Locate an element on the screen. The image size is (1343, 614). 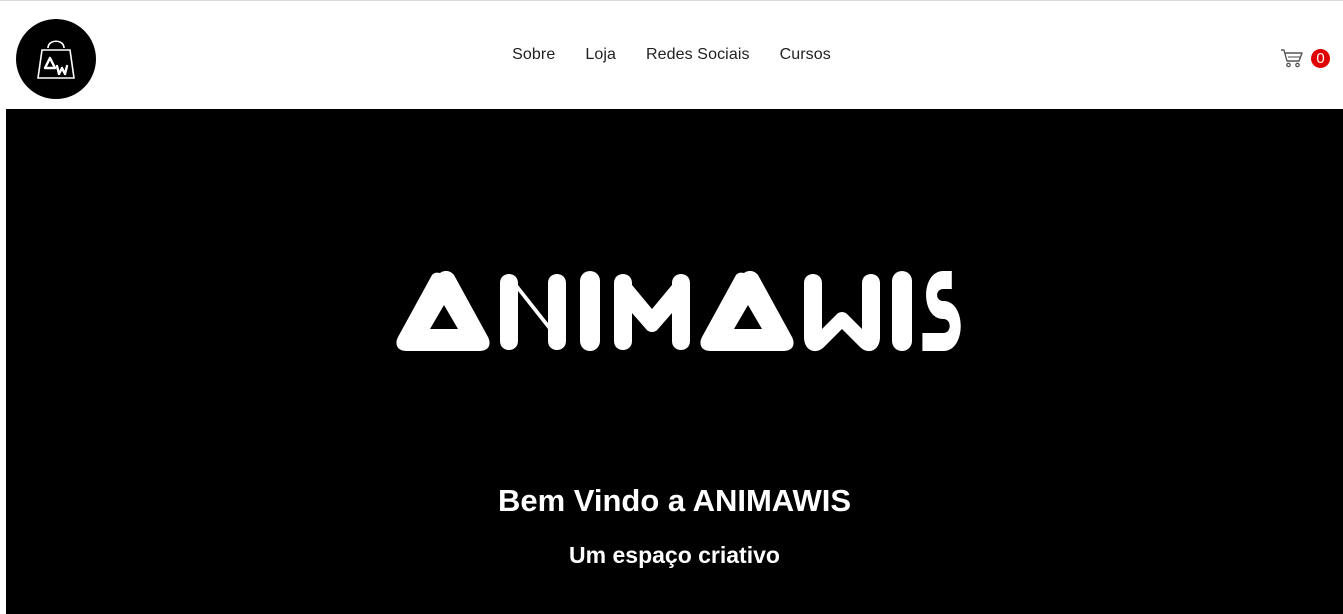
nav-link-redes-sociais: Redes Sociais is located at coordinates (698, 55).